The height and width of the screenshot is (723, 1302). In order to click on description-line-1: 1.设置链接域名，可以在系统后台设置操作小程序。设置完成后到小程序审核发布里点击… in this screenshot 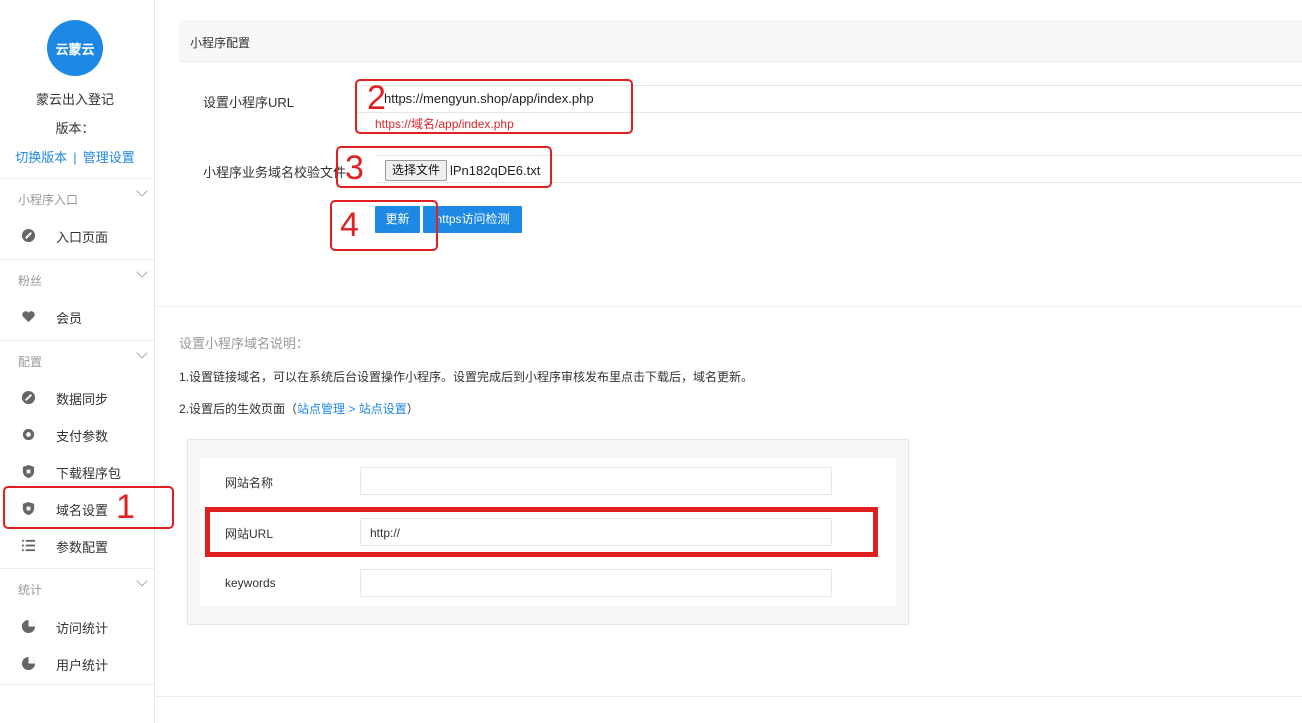, I will do `click(466, 377)`.